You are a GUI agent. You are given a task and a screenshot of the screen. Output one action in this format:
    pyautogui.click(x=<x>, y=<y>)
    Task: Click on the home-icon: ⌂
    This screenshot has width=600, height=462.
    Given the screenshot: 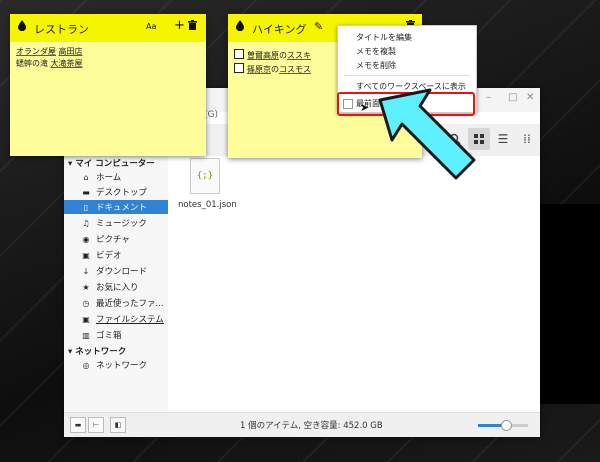 What is the action you would take?
    pyautogui.click(x=86, y=177)
    